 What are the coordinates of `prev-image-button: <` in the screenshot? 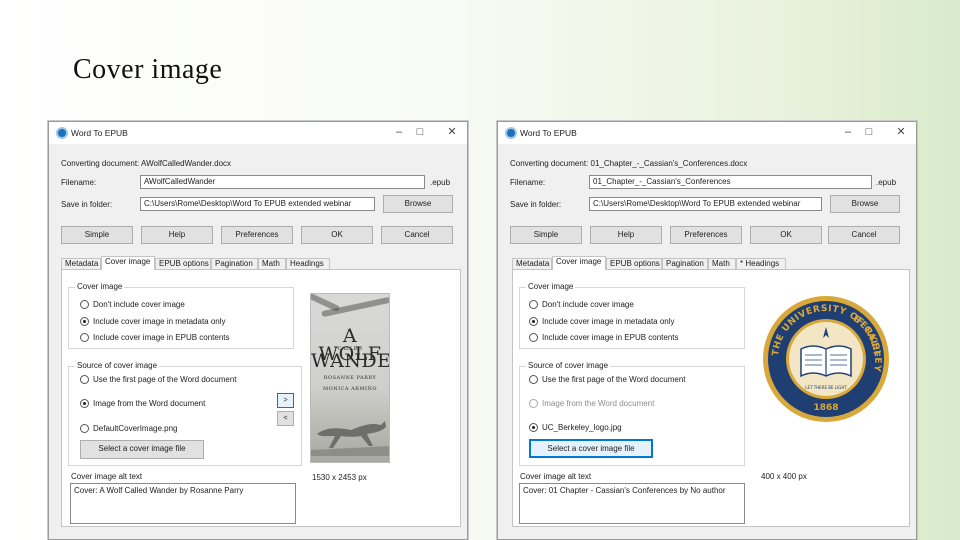 It's located at (285, 418).